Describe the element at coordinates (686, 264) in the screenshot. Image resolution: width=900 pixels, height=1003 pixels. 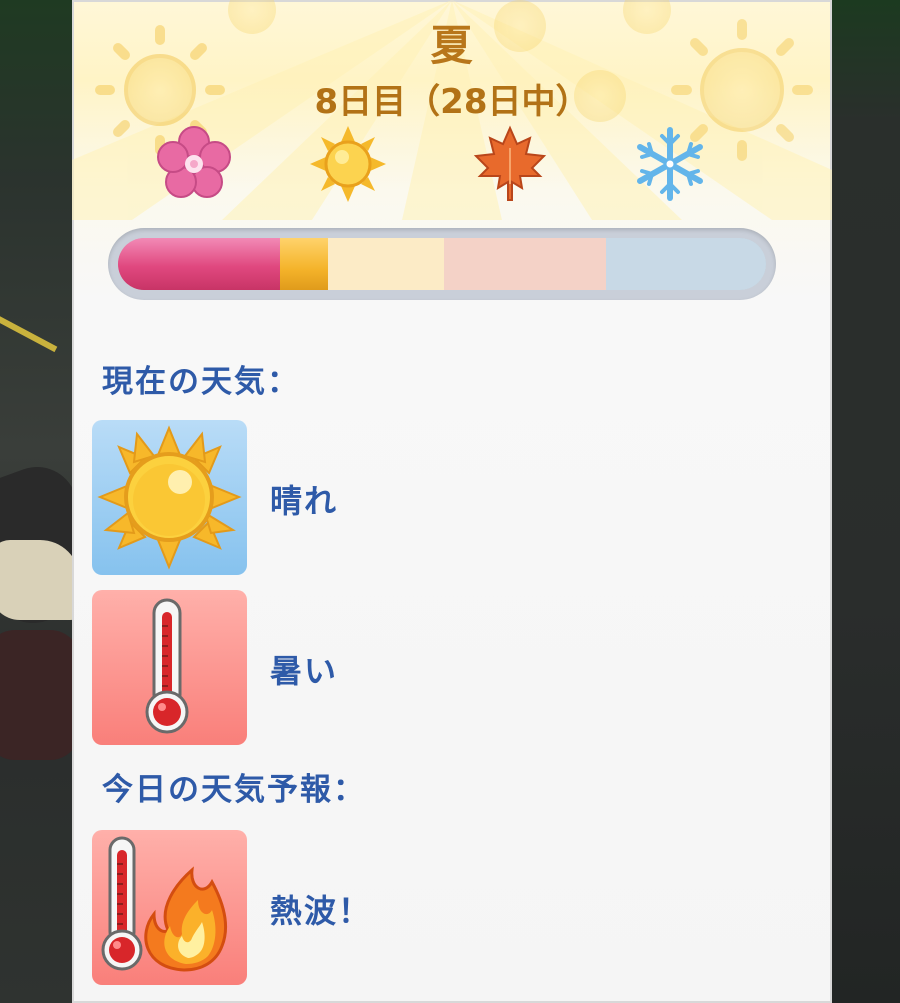
I see `winter-segment` at that location.